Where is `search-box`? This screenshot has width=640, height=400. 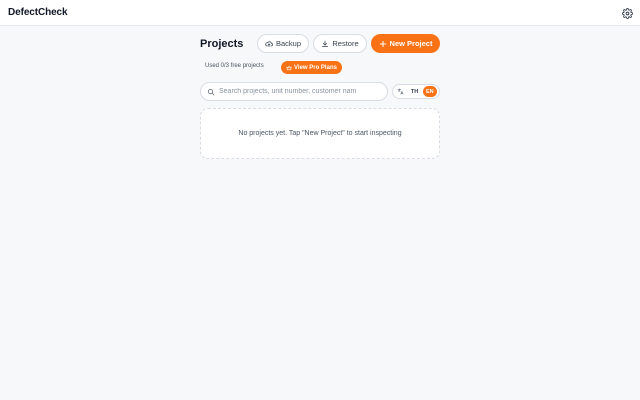 search-box is located at coordinates (294, 91).